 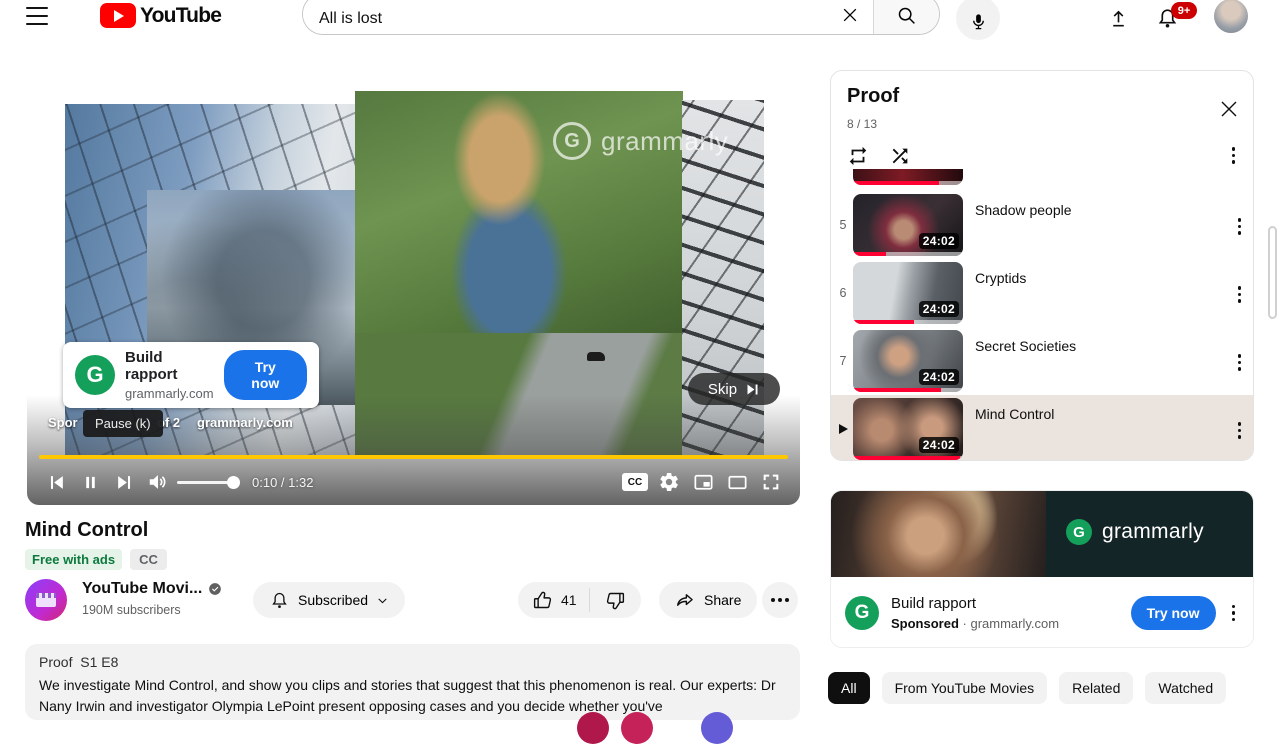 What do you see at coordinates (703, 482) in the screenshot?
I see `miniplayer-button` at bounding box center [703, 482].